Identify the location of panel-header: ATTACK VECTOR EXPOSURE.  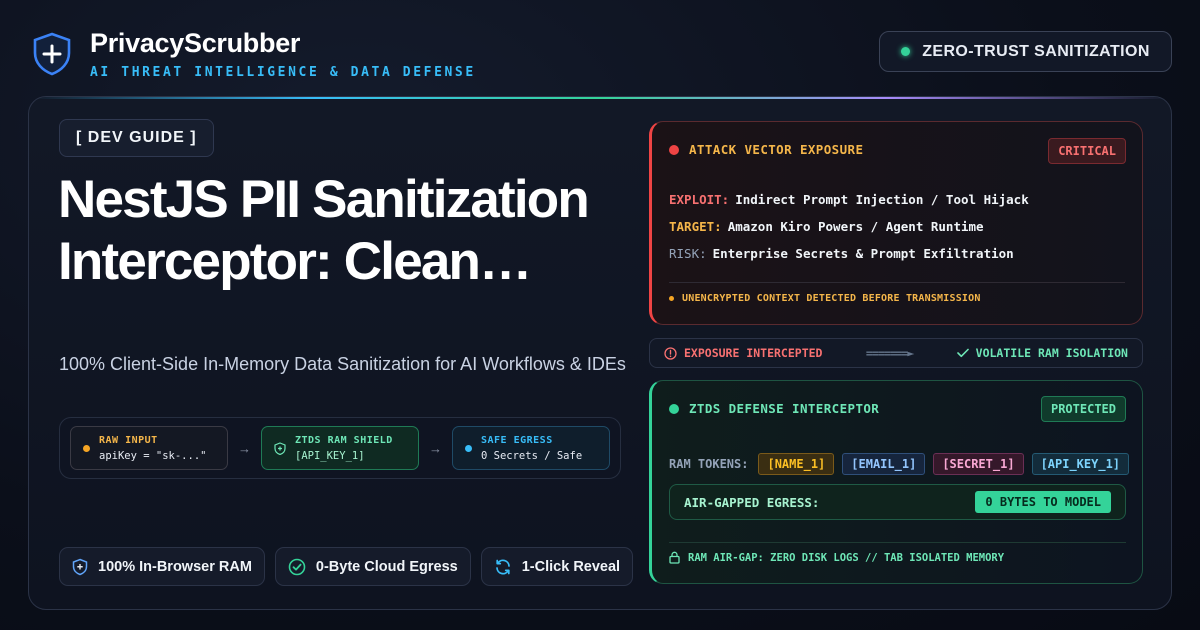
(766, 149).